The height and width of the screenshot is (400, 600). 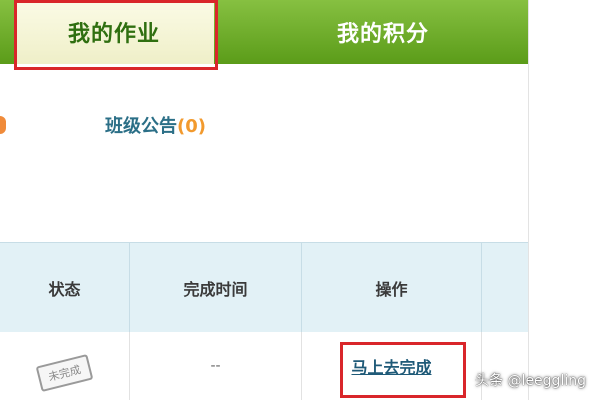 I want to click on tab-my-points: 我的积分, so click(x=383, y=32).